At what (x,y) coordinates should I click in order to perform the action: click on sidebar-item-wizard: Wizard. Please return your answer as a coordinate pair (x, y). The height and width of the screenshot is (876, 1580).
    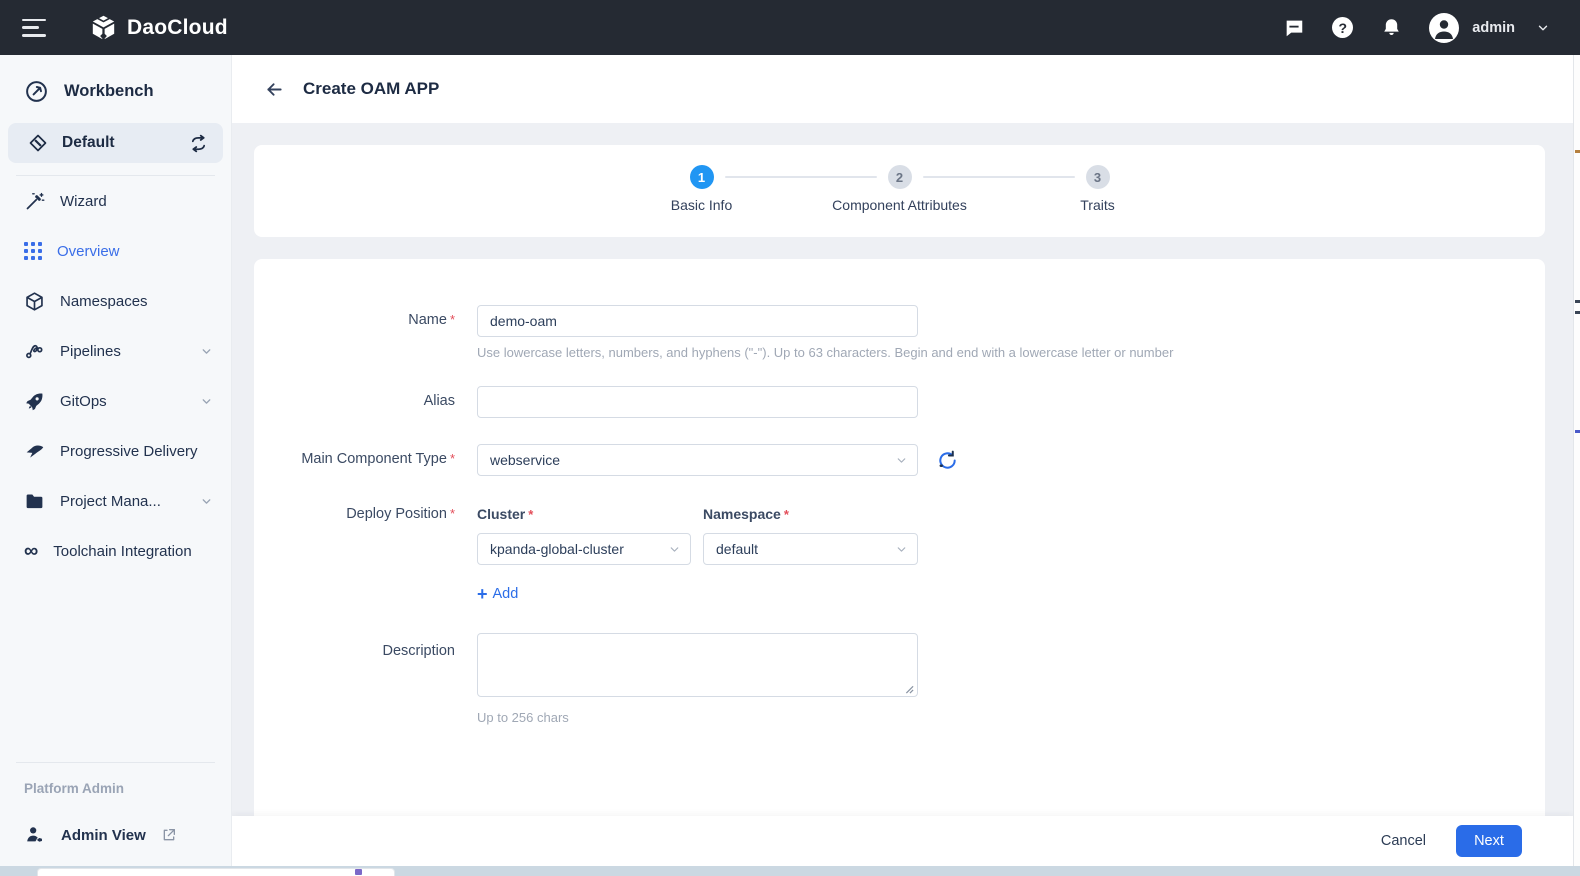
    Looking at the image, I should click on (115, 201).